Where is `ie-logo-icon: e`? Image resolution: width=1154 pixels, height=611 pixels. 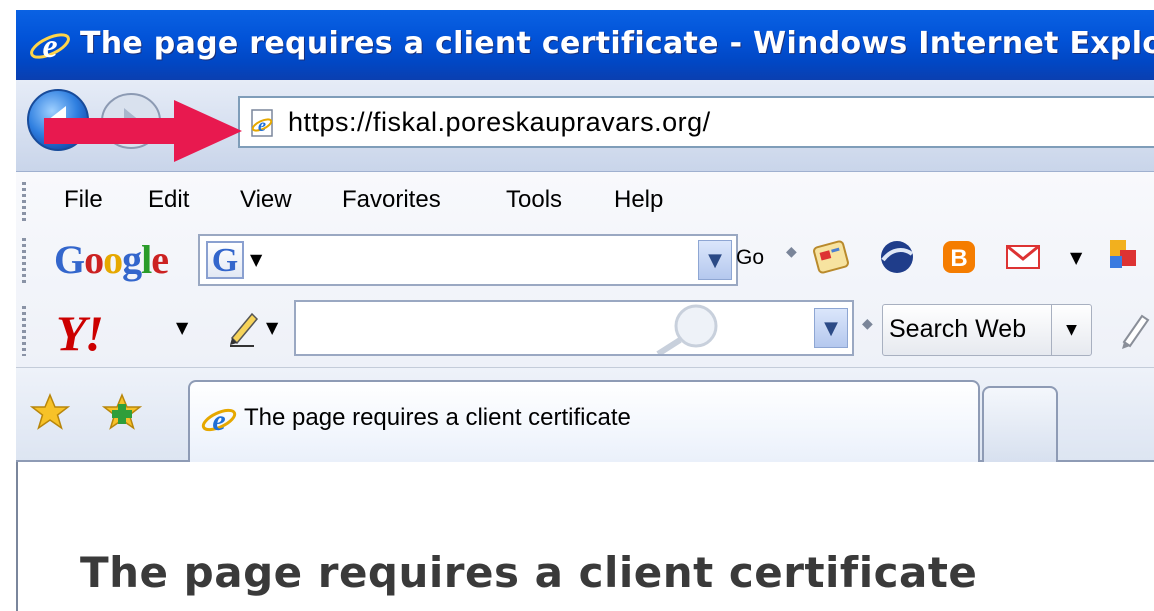
ie-logo-icon: e is located at coordinates (50, 46).